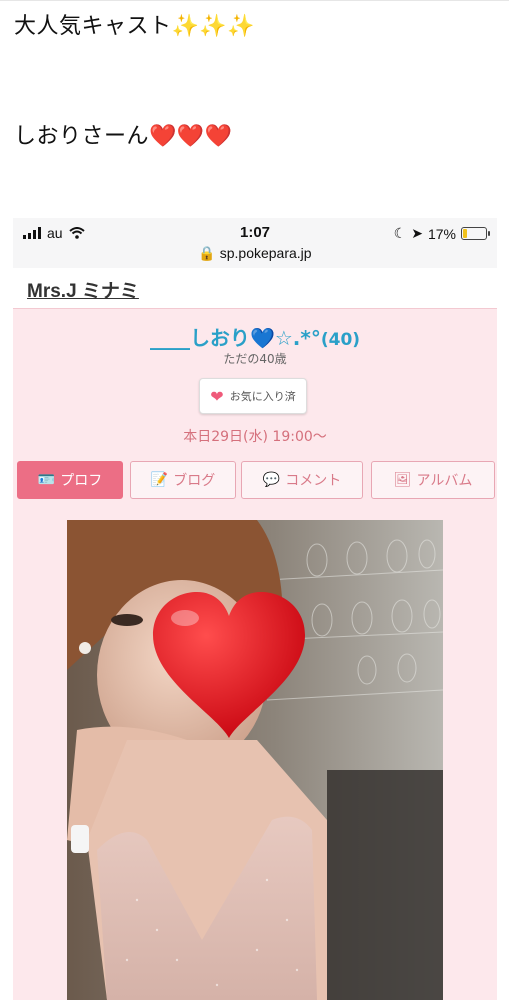 This screenshot has height=1000, width=509. Describe the element at coordinates (400, 233) in the screenshot. I see `moon-icon: ☾` at that location.